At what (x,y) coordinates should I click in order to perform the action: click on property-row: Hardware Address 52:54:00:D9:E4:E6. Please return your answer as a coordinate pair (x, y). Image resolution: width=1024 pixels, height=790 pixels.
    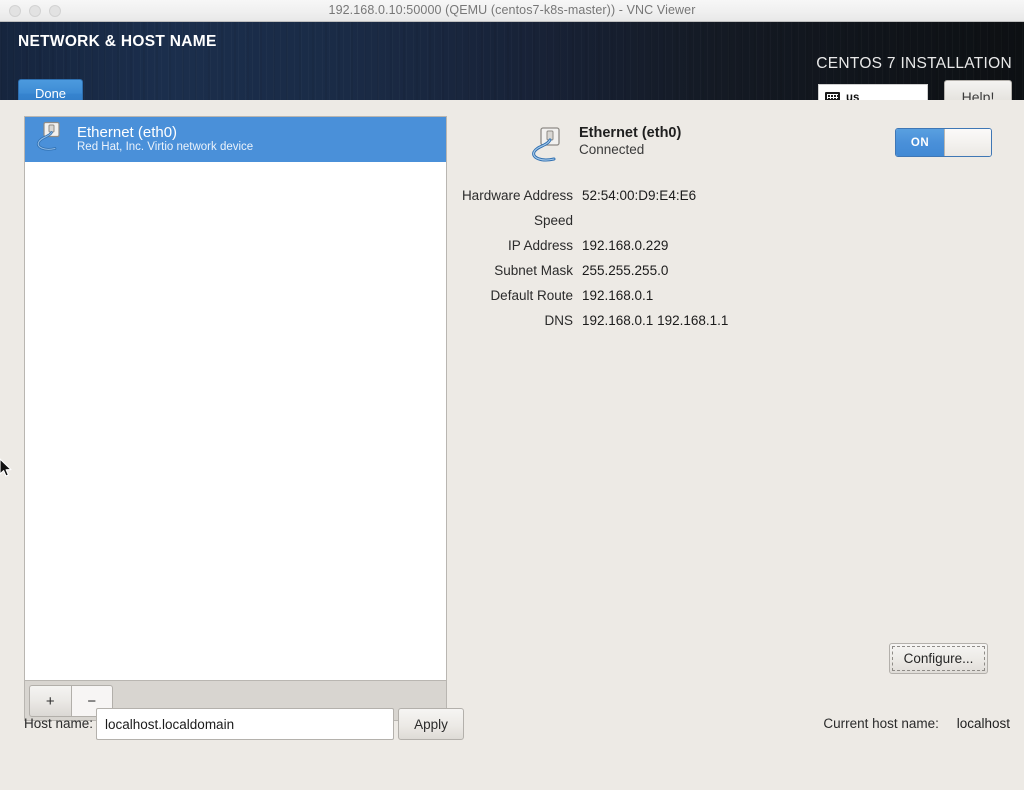
    Looking at the image, I should click on (732, 195).